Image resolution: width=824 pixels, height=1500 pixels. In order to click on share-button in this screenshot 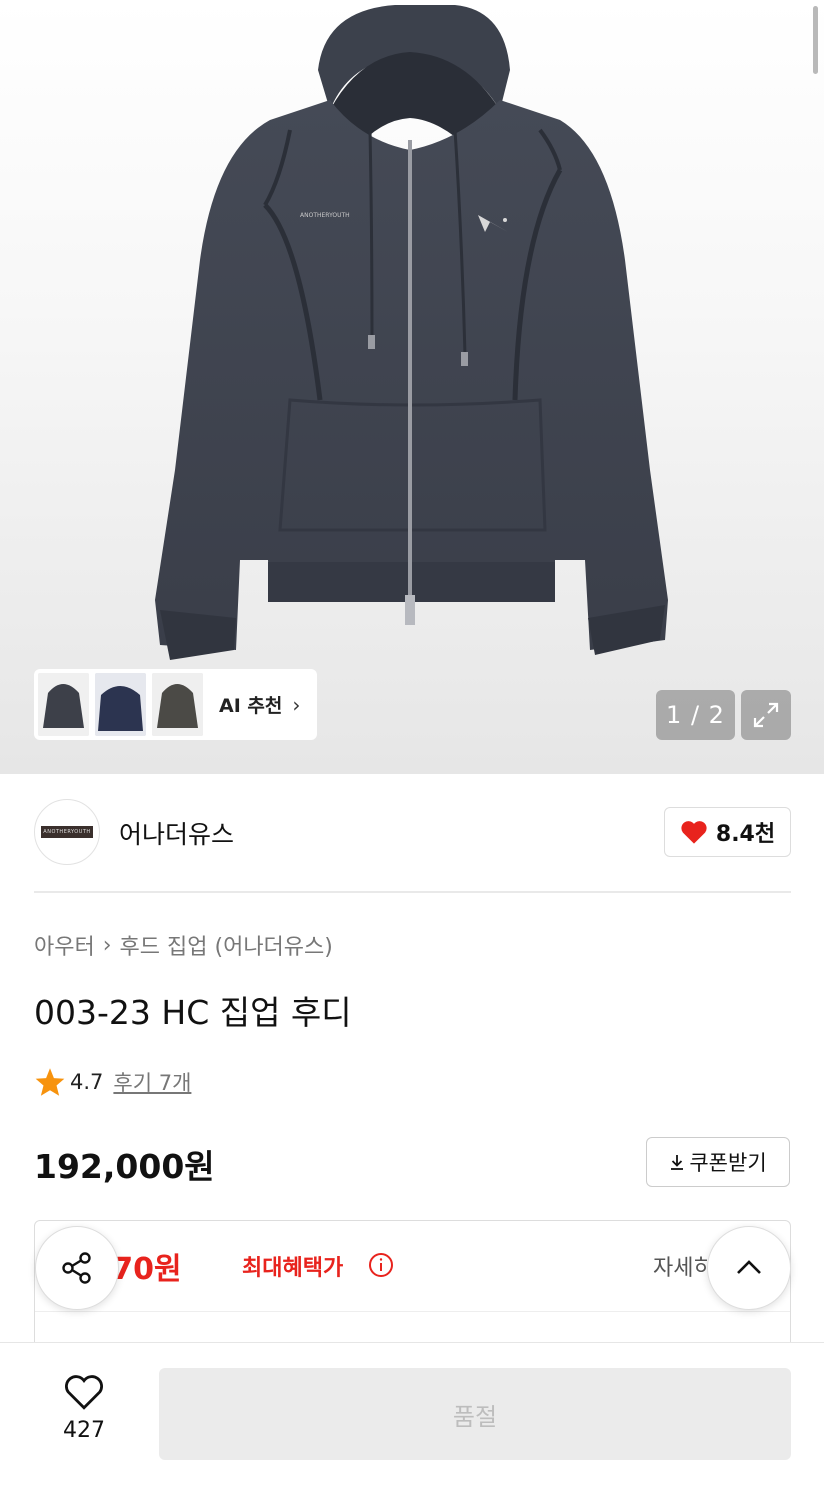, I will do `click(77, 1268)`.